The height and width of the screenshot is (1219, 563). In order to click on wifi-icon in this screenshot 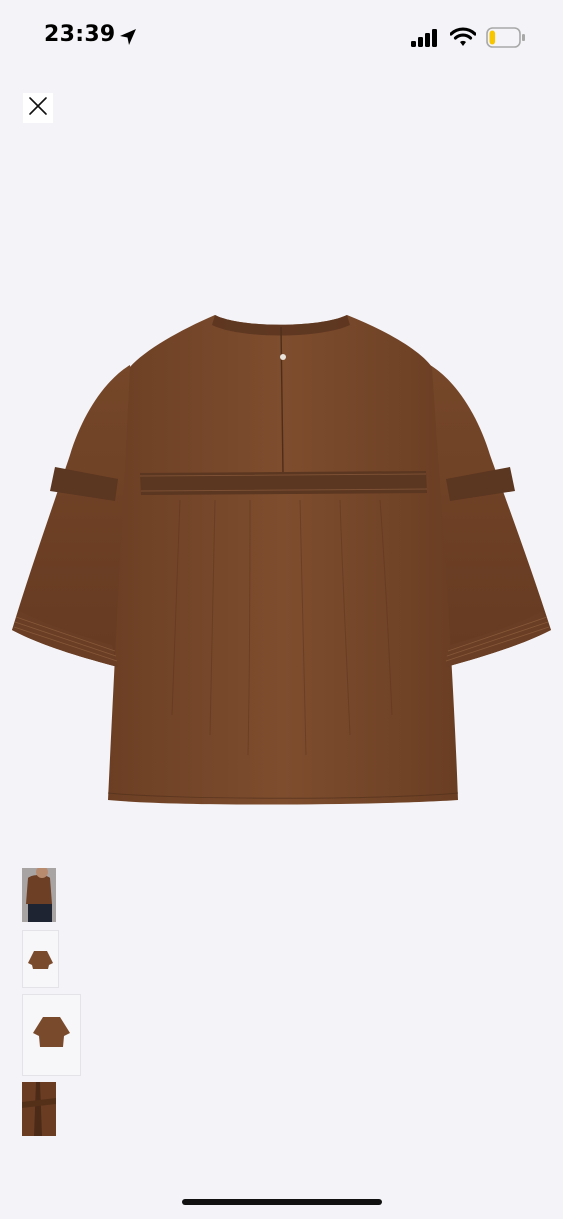, I will do `click(463, 39)`.